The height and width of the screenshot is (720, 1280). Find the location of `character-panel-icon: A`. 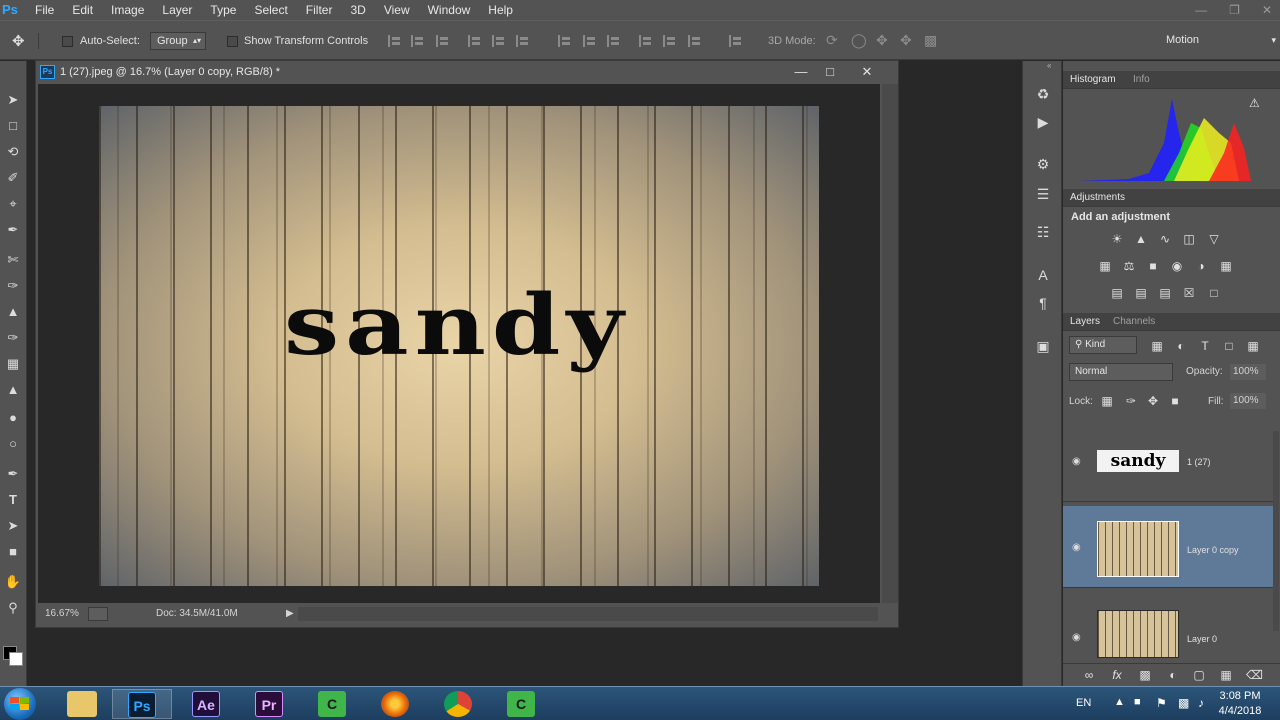

character-panel-icon: A is located at coordinates (1043, 275).